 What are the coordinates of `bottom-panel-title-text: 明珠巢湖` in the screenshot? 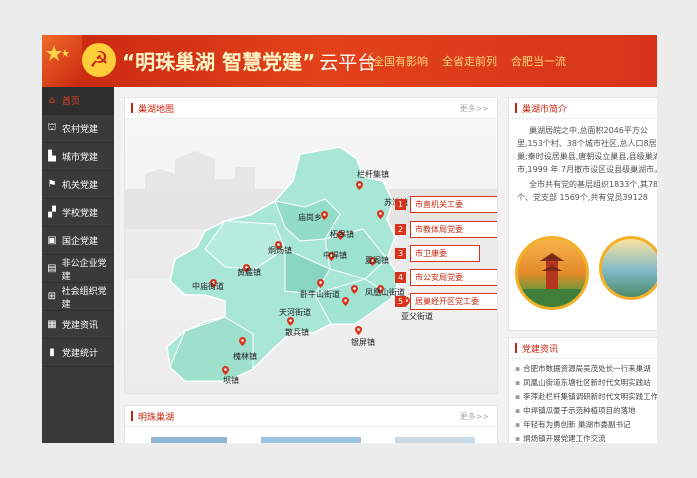 It's located at (156, 417).